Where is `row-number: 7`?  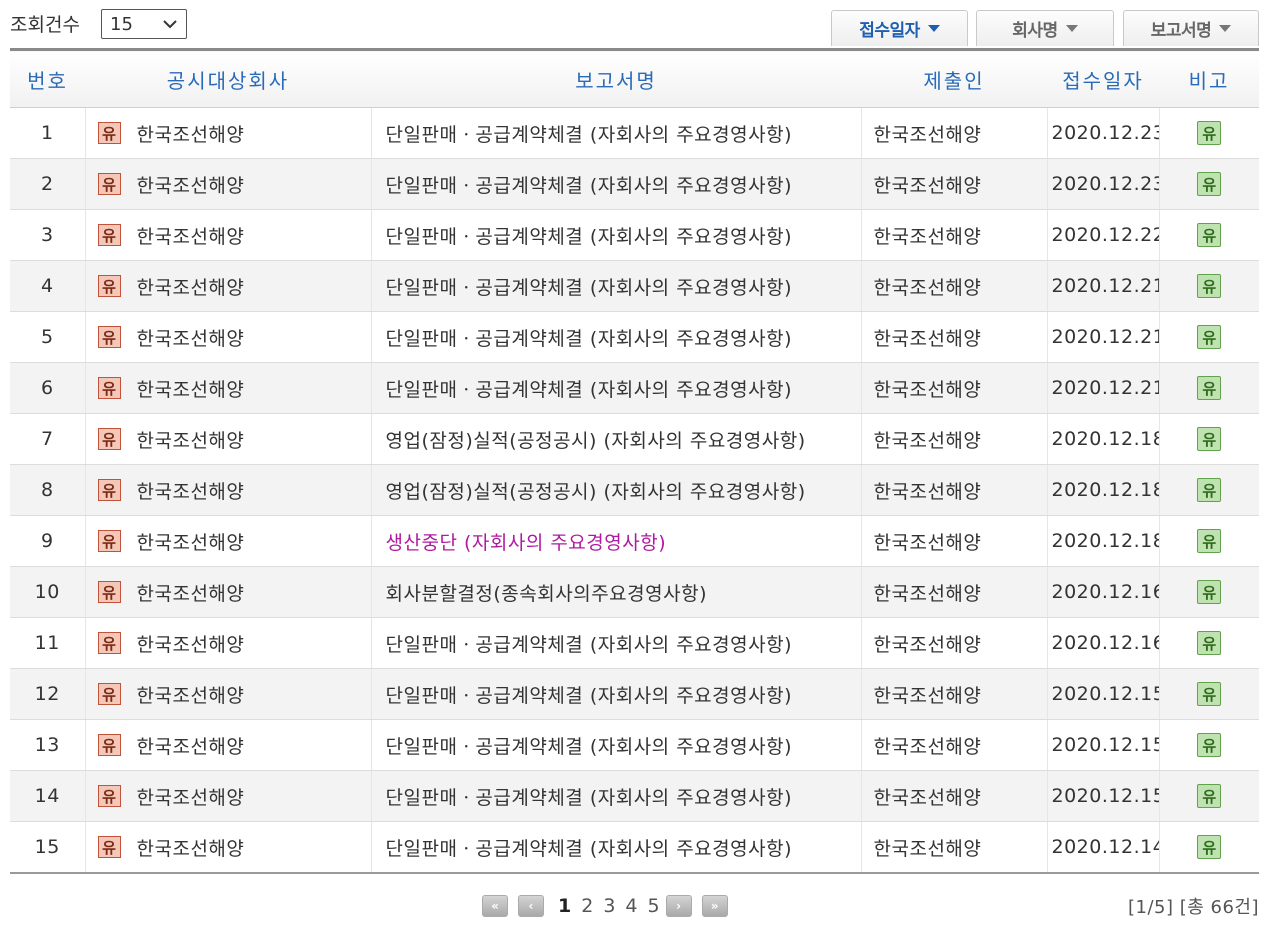
row-number: 7 is located at coordinates (47, 439).